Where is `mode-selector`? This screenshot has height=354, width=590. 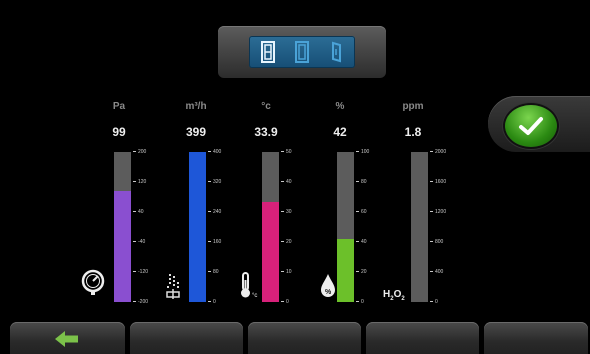
mode-selector is located at coordinates (302, 52).